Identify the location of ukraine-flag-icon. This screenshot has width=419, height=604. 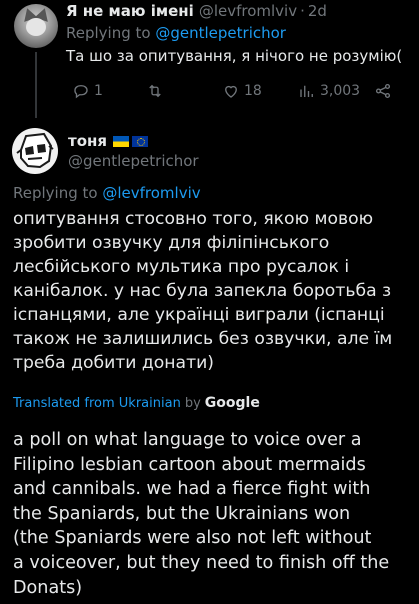
(121, 141).